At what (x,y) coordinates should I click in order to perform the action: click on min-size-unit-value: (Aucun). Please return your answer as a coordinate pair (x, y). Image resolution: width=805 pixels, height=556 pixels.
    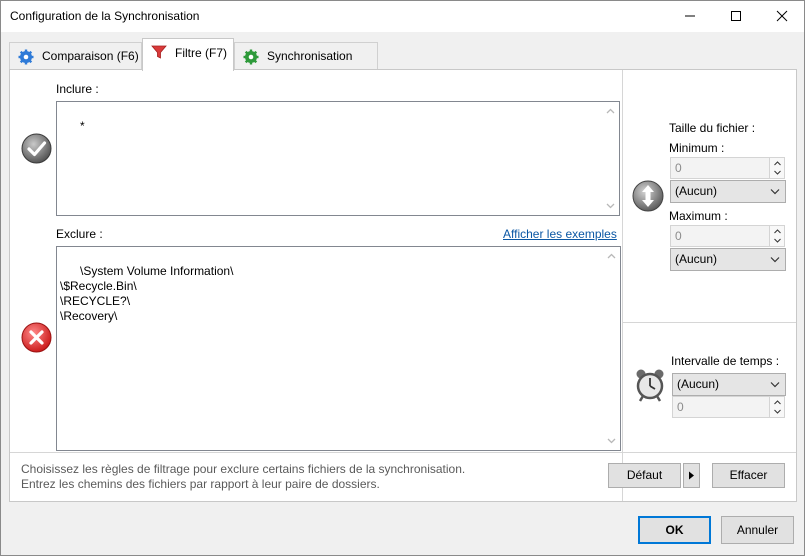
    Looking at the image, I should click on (696, 191).